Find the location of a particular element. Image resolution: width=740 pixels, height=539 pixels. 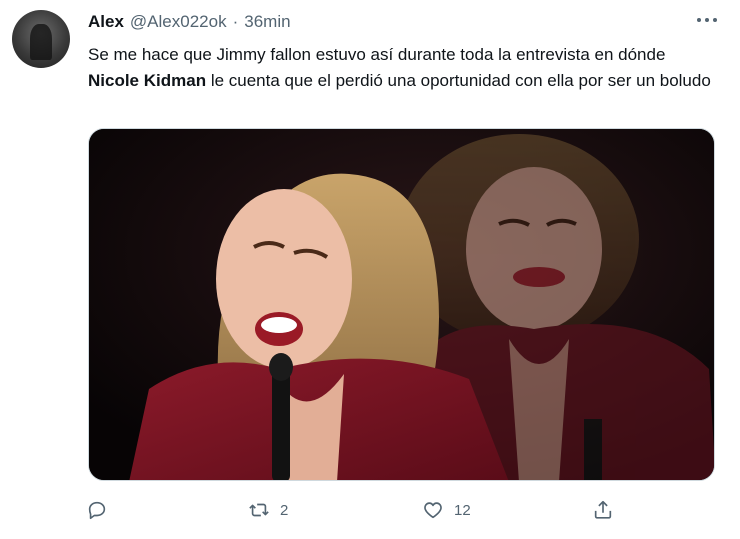

like-action: 12 is located at coordinates (446, 510).